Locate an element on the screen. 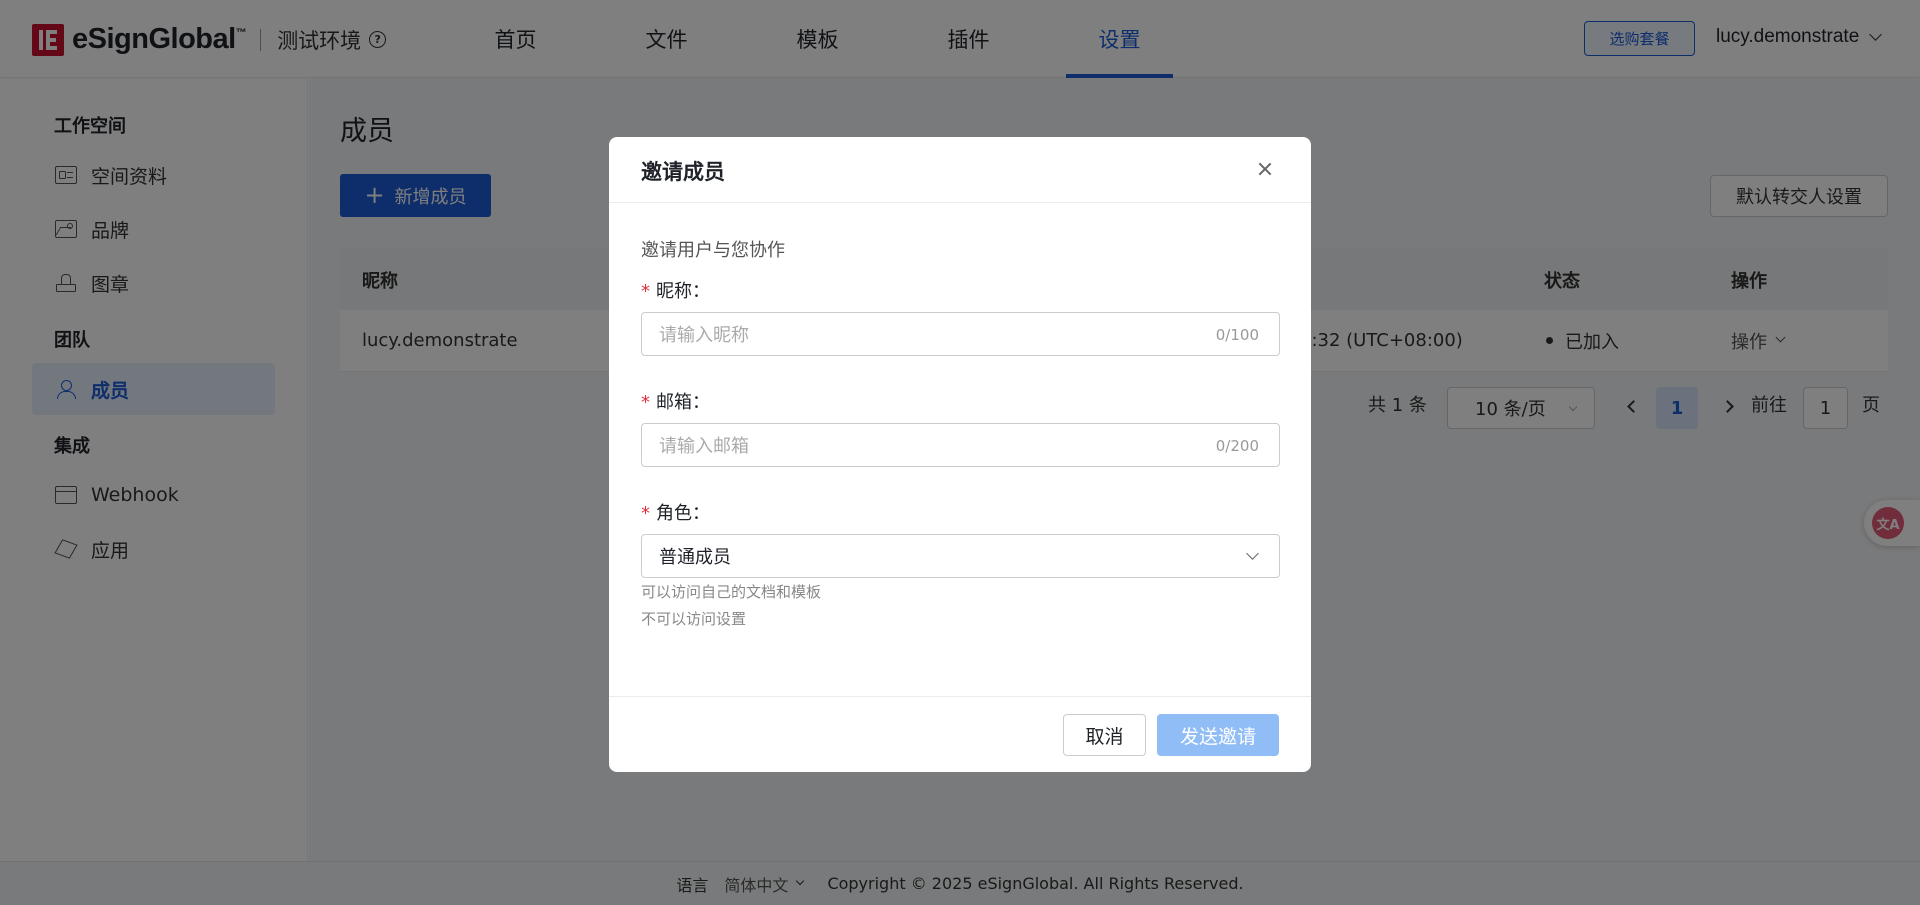 This screenshot has width=1920, height=905. dialog-header: 邀请成员 is located at coordinates (960, 170).